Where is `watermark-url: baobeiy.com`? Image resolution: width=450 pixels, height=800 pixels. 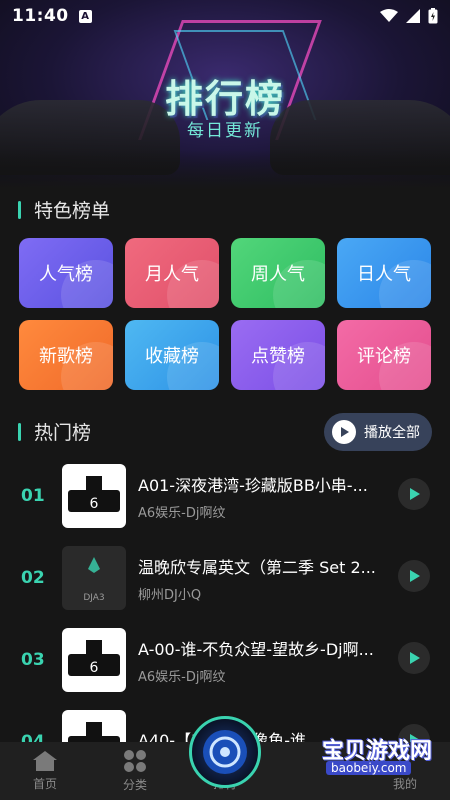
watermark-url: baobeiy.com is located at coordinates (369, 768).